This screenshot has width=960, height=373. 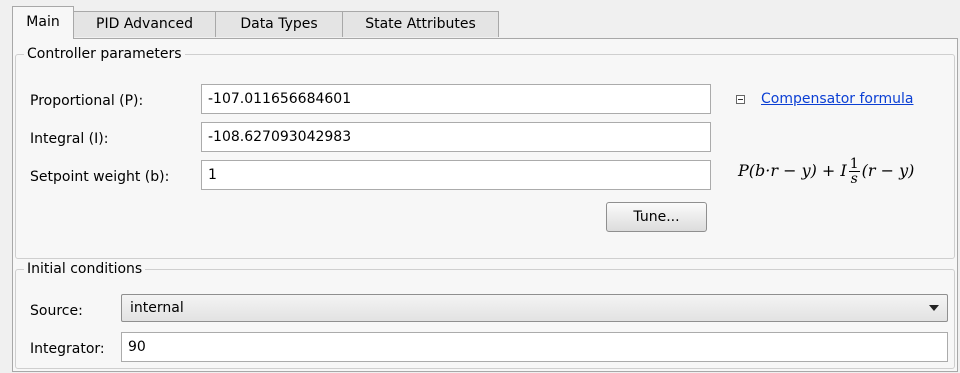 What do you see at coordinates (69, 139) in the screenshot?
I see `integral-label: Integral (I):` at bounding box center [69, 139].